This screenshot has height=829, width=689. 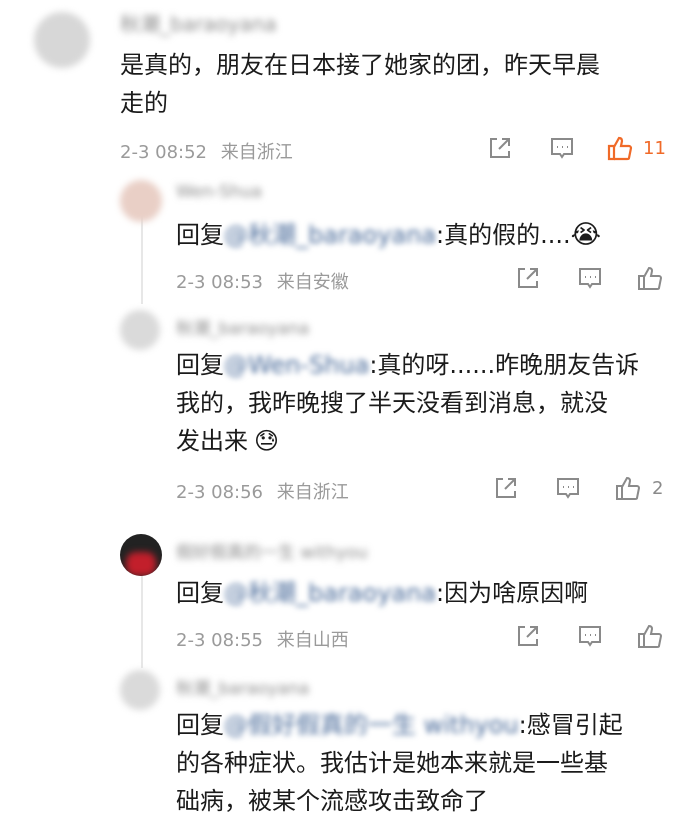 I want to click on comment-meta: 2-3 08:55 来自山西, so click(x=262, y=639).